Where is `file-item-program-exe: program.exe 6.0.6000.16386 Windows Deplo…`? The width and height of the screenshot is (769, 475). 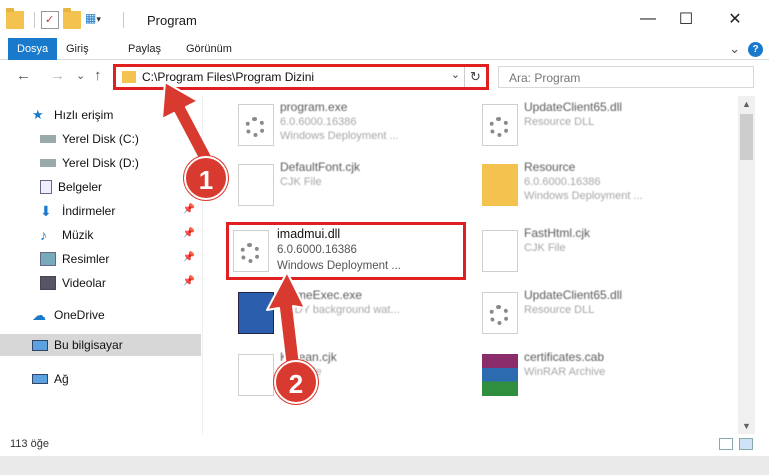 file-item-program-exe: program.exe 6.0.6000.16386 Windows Deplo… is located at coordinates (352, 125).